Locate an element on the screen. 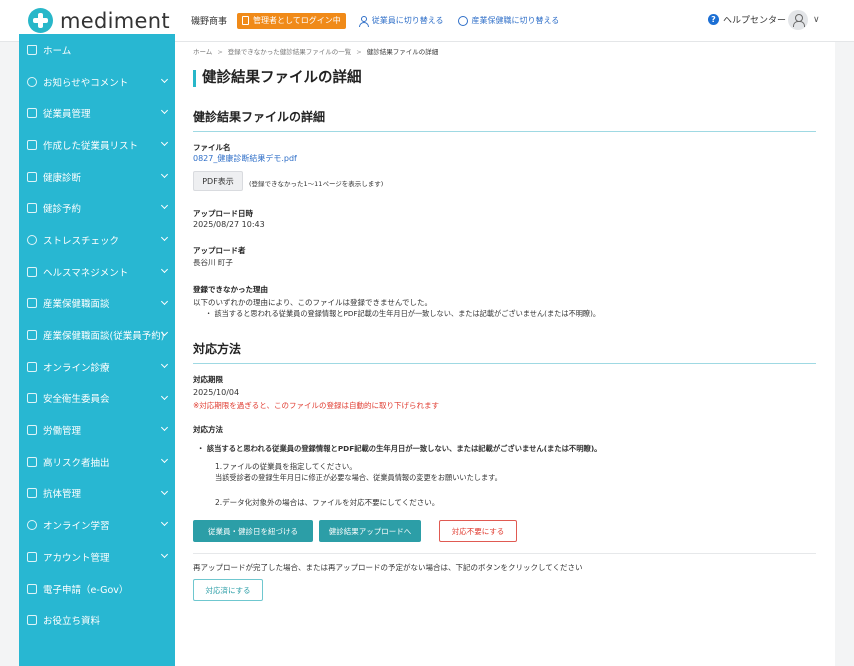 This screenshot has height=666, width=854. sidebar-item: オンライン学習 is located at coordinates (97, 525).